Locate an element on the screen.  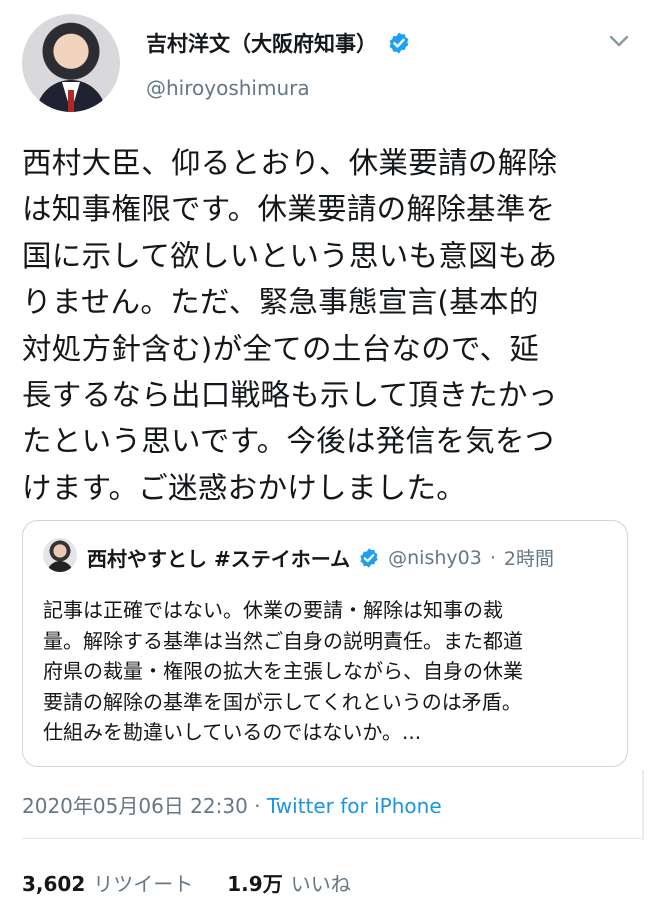
tweet-meta: 2020年05月06日 22:30 · Twitter for iPhone is located at coordinates (232, 804).